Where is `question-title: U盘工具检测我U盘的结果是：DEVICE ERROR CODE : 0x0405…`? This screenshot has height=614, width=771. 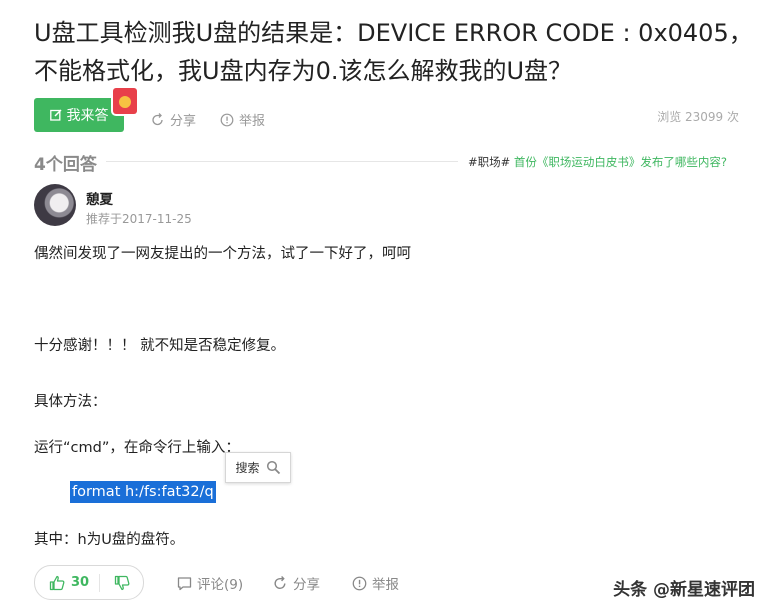 question-title: U盘工具检测我U盘的结果是：DEVICE ERROR CODE : 0x0405… is located at coordinates (393, 52).